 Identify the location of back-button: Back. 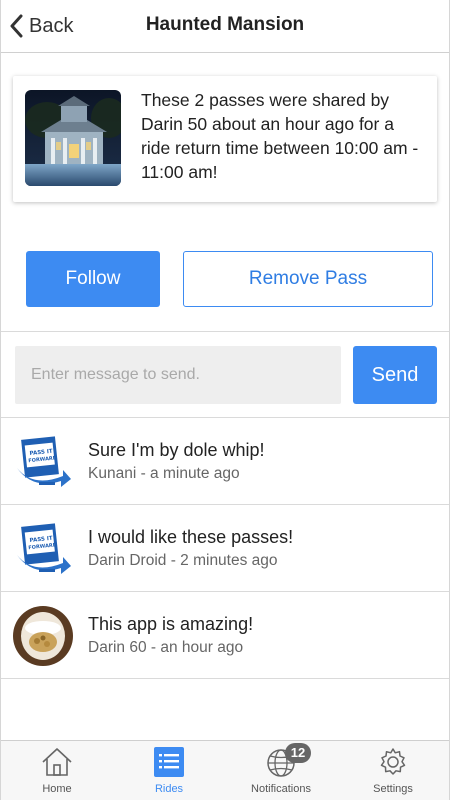
(41, 26).